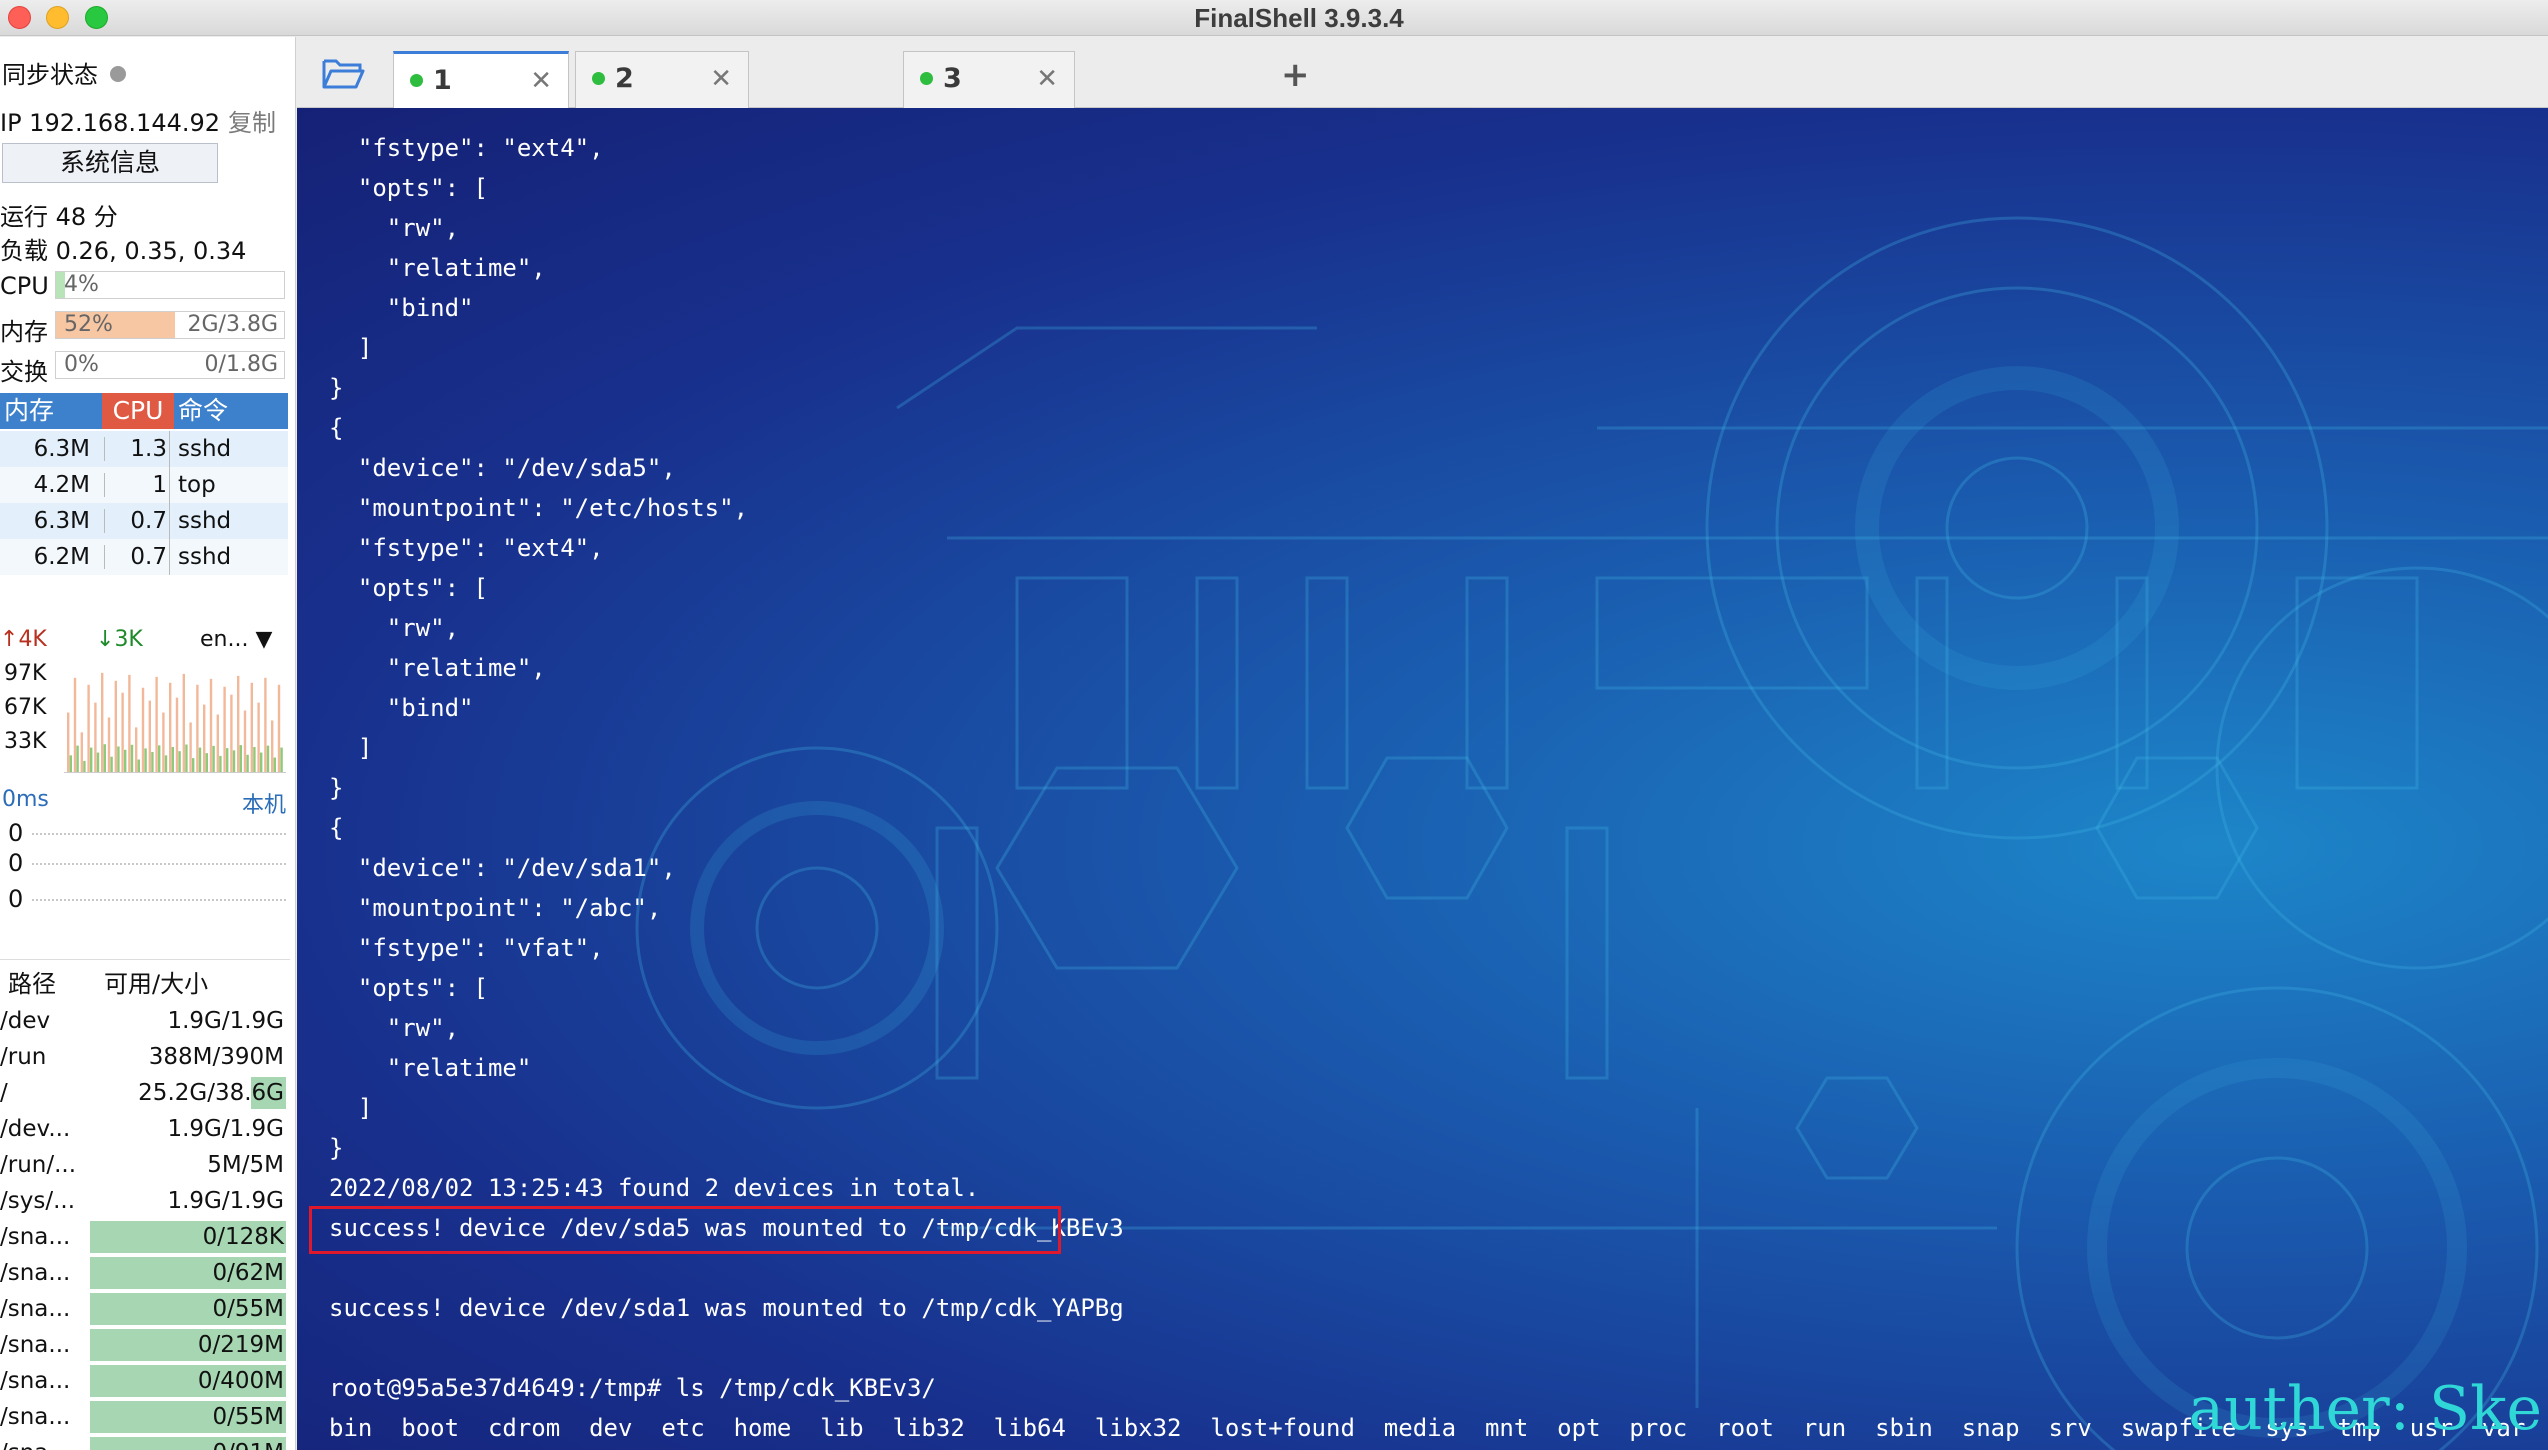  Describe the element at coordinates (466, 948) in the screenshot. I see `terminal-line: "fstype": "vfat",` at that location.